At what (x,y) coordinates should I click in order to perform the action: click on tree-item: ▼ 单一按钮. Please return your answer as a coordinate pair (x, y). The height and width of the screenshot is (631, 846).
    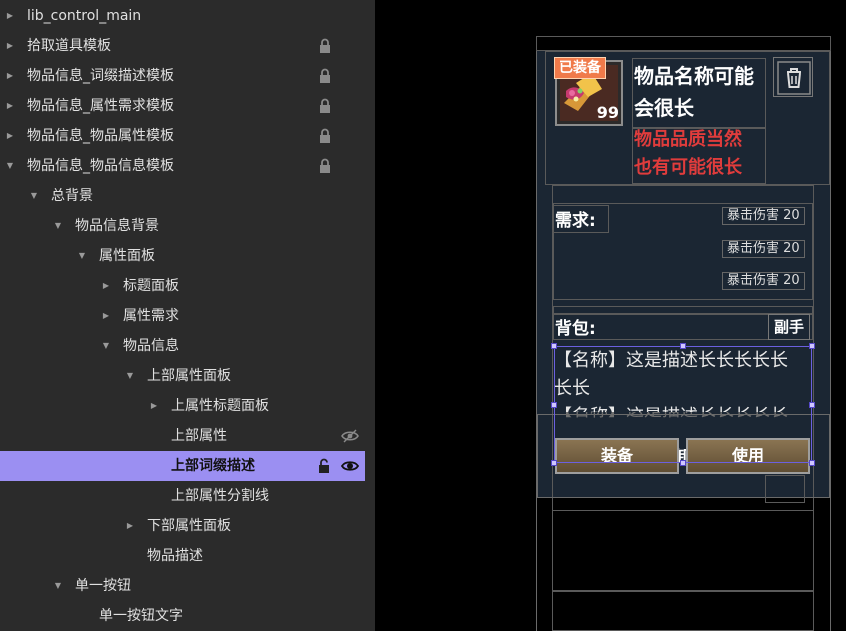
    Looking at the image, I should click on (182, 586).